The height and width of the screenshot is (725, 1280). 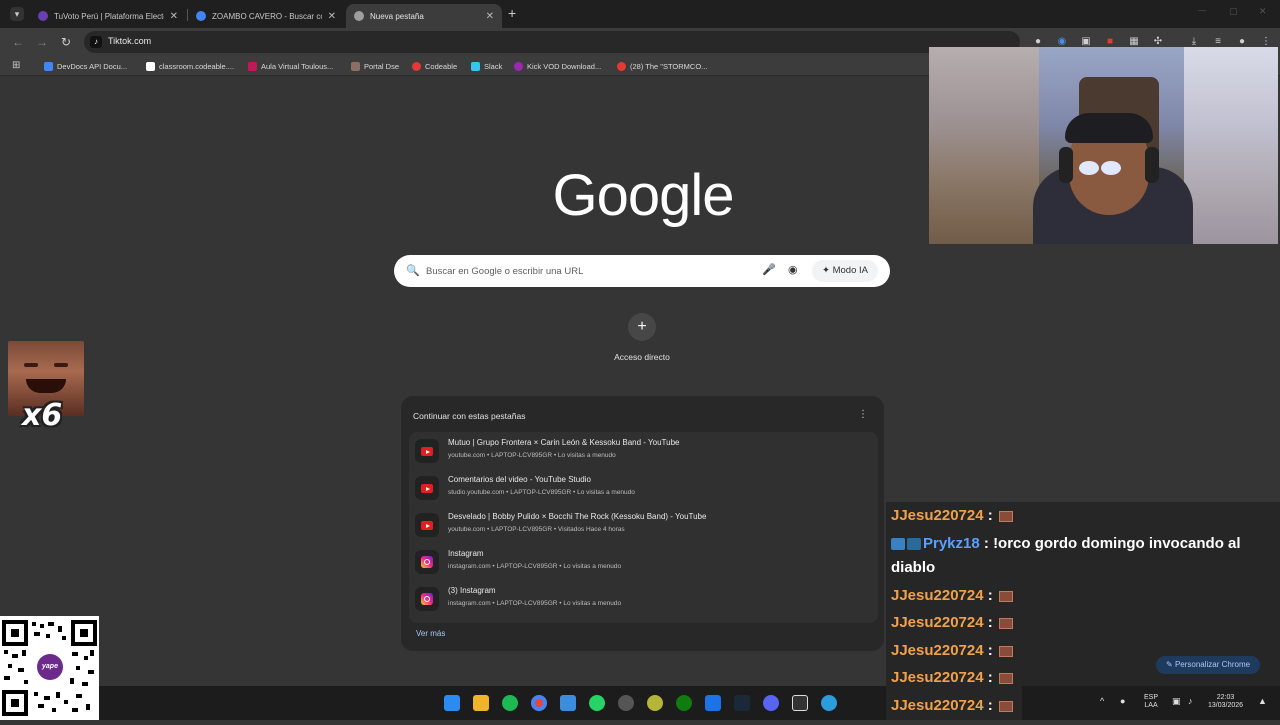 What do you see at coordinates (586, 271) in the screenshot?
I see `search-input` at bounding box center [586, 271].